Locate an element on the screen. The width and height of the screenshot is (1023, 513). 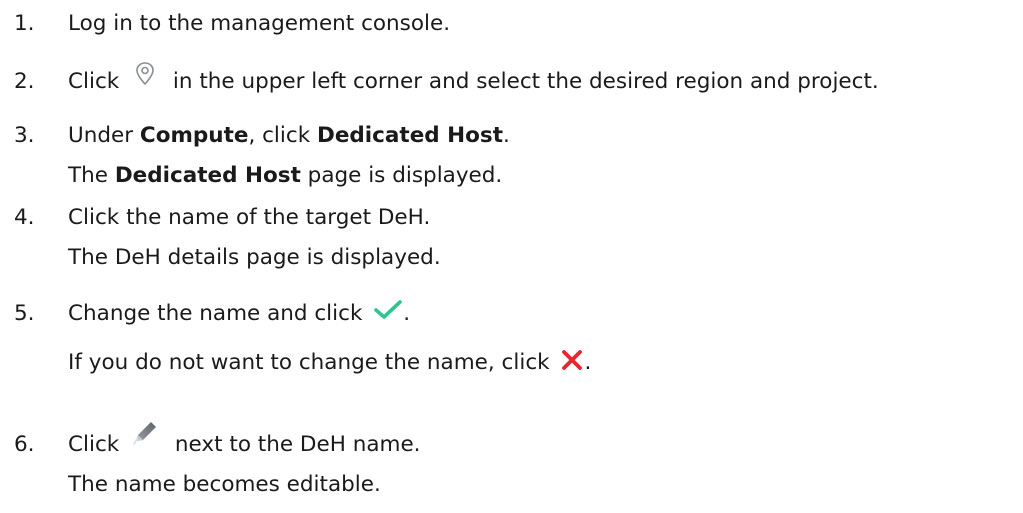
pencil-icon is located at coordinates (145, 433).